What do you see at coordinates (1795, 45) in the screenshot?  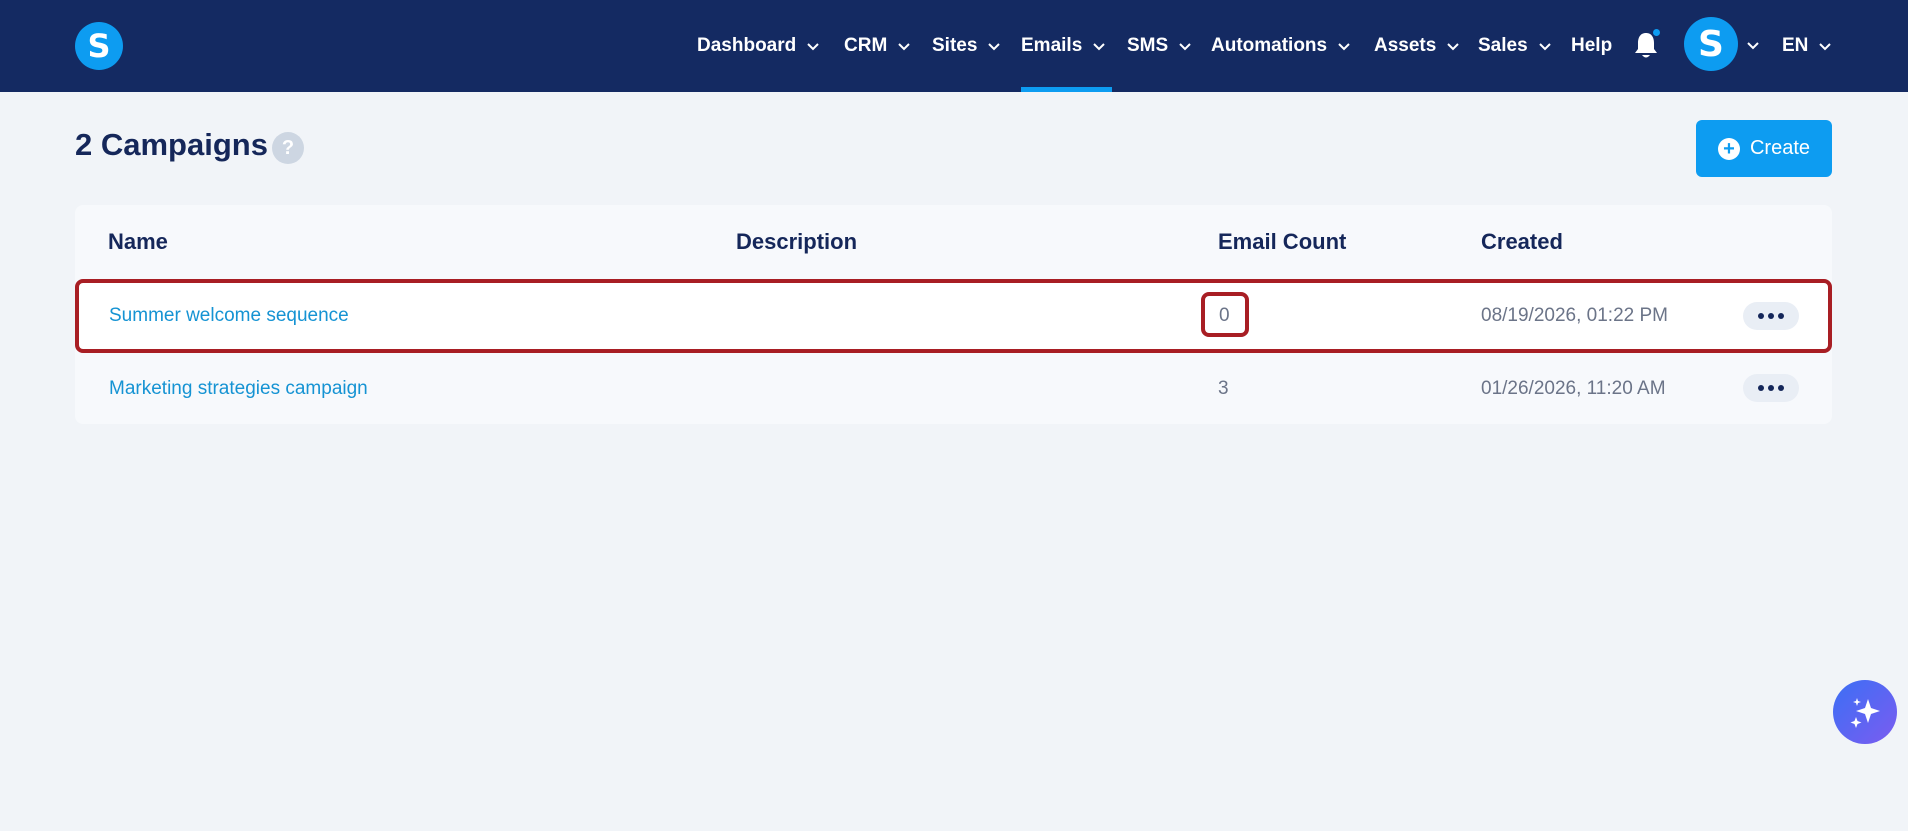 I see `language-label: EN` at bounding box center [1795, 45].